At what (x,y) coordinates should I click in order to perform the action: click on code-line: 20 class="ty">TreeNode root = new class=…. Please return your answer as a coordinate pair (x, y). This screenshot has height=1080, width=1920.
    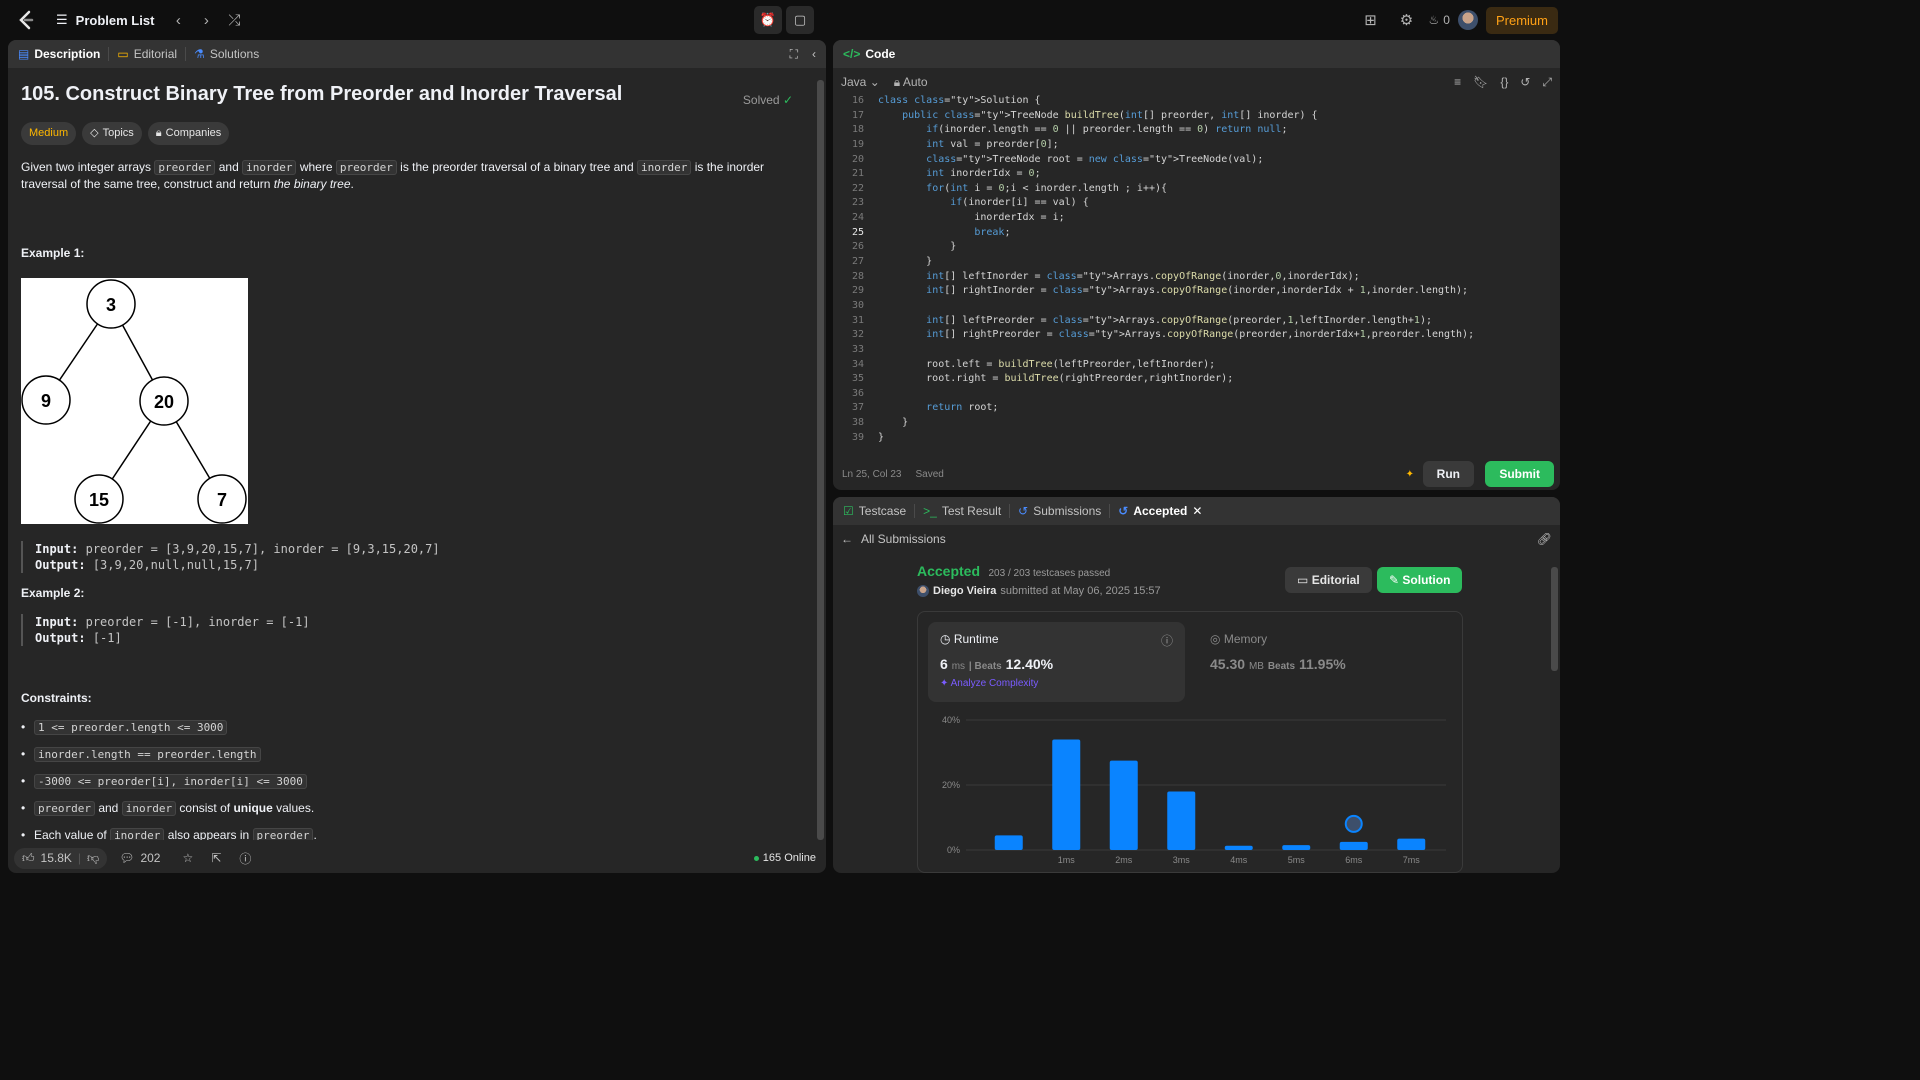
    Looking at the image, I should click on (1196, 160).